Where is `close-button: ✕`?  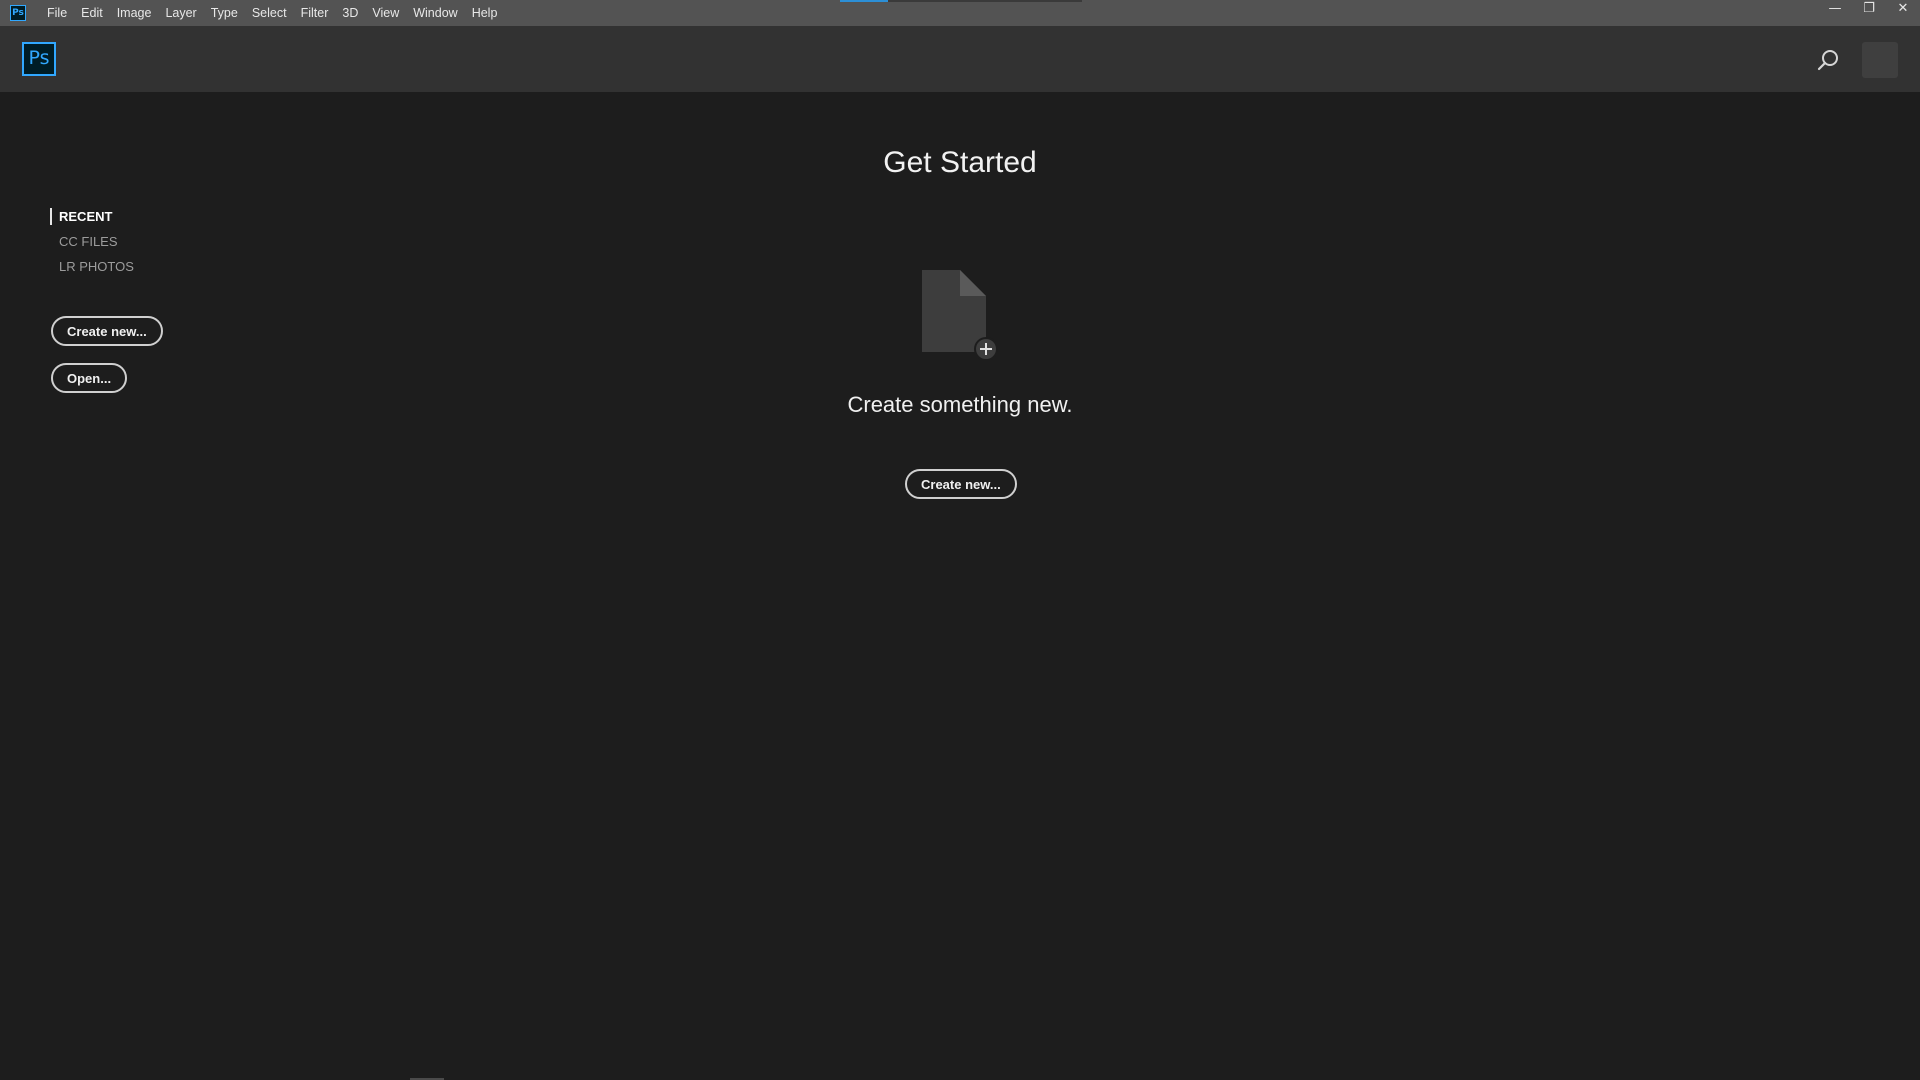
close-button: ✕ is located at coordinates (1903, 10).